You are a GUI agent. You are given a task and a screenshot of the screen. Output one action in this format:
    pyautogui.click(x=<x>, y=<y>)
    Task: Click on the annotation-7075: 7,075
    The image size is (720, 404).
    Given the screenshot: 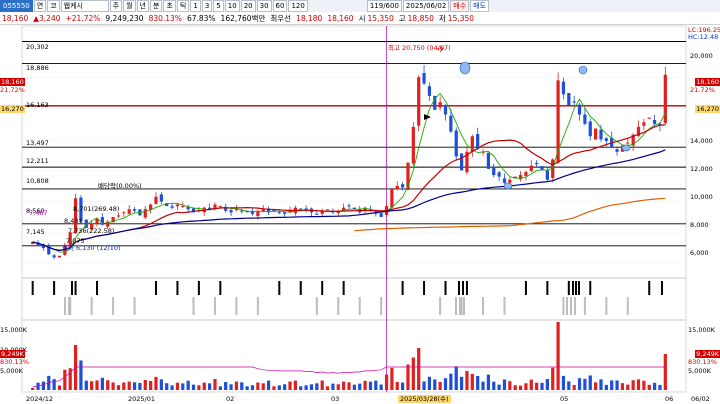 What is the action you would take?
    pyautogui.click(x=75, y=241)
    